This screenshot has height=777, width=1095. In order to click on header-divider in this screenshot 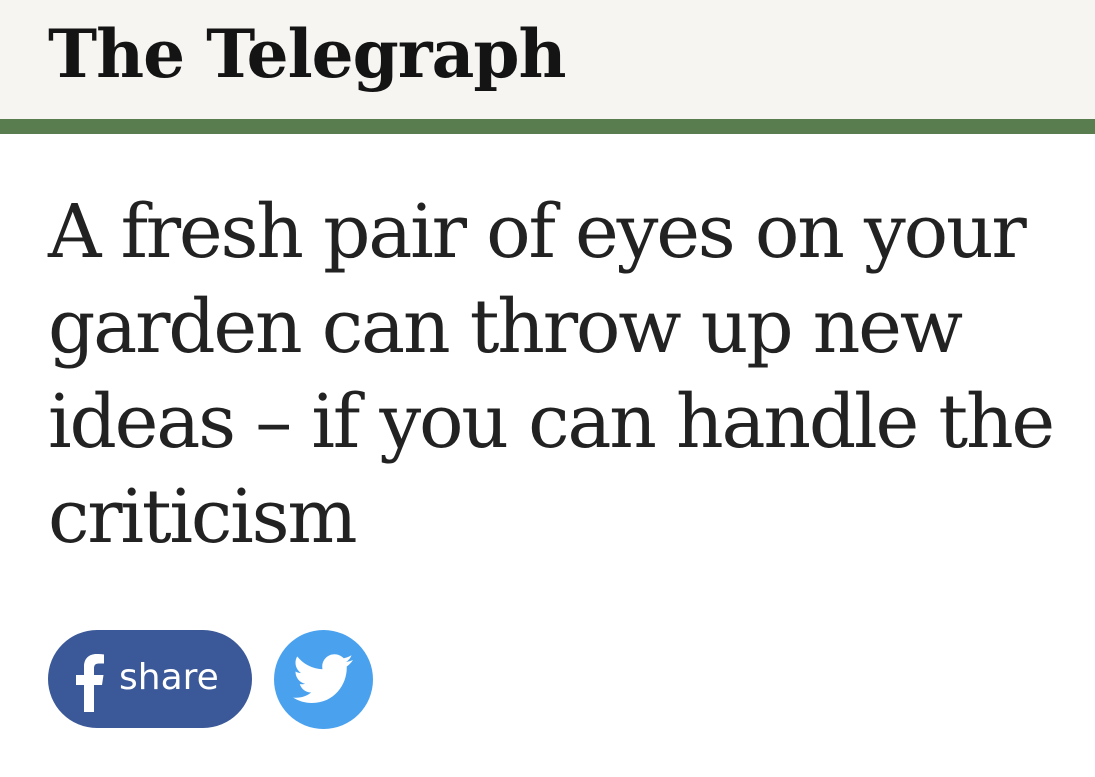, I will do `click(547, 126)`.